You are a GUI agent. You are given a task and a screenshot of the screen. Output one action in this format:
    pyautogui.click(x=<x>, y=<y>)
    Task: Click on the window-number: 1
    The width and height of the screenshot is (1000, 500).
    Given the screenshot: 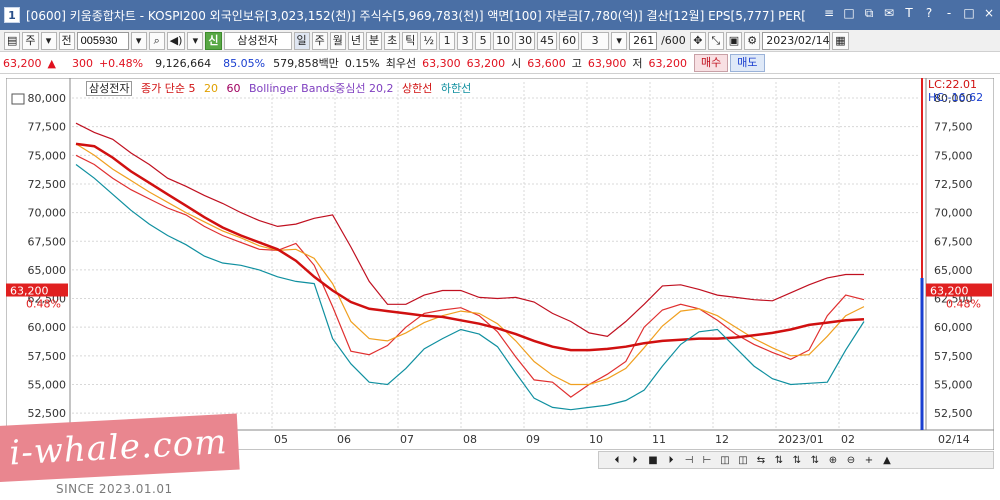 What is the action you would take?
    pyautogui.click(x=12, y=15)
    